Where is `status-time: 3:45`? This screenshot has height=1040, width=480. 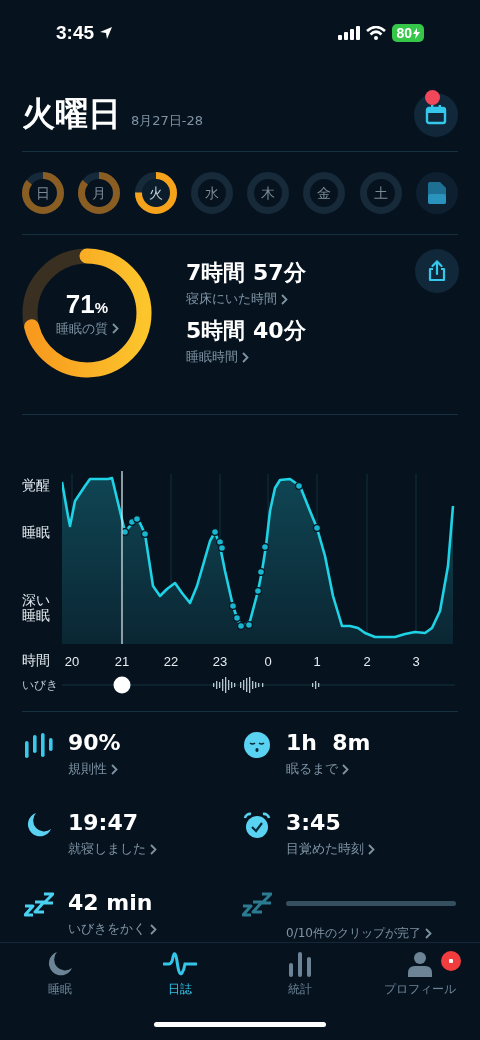 status-time: 3:45 is located at coordinates (75, 33).